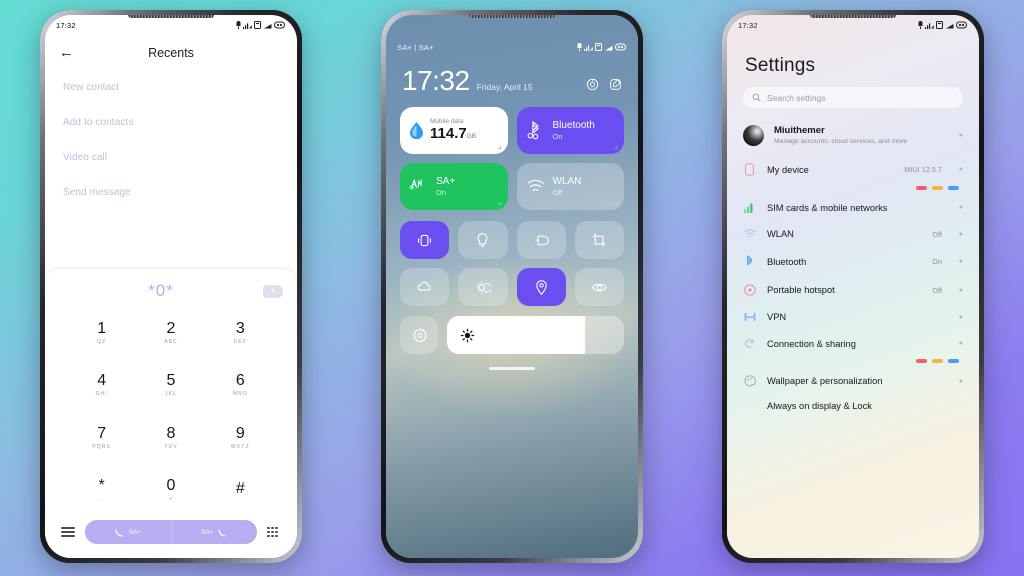 Image resolution: width=1024 pixels, height=576 pixels. I want to click on card-mobile-signal: SA+ On ⌟, so click(454, 186).